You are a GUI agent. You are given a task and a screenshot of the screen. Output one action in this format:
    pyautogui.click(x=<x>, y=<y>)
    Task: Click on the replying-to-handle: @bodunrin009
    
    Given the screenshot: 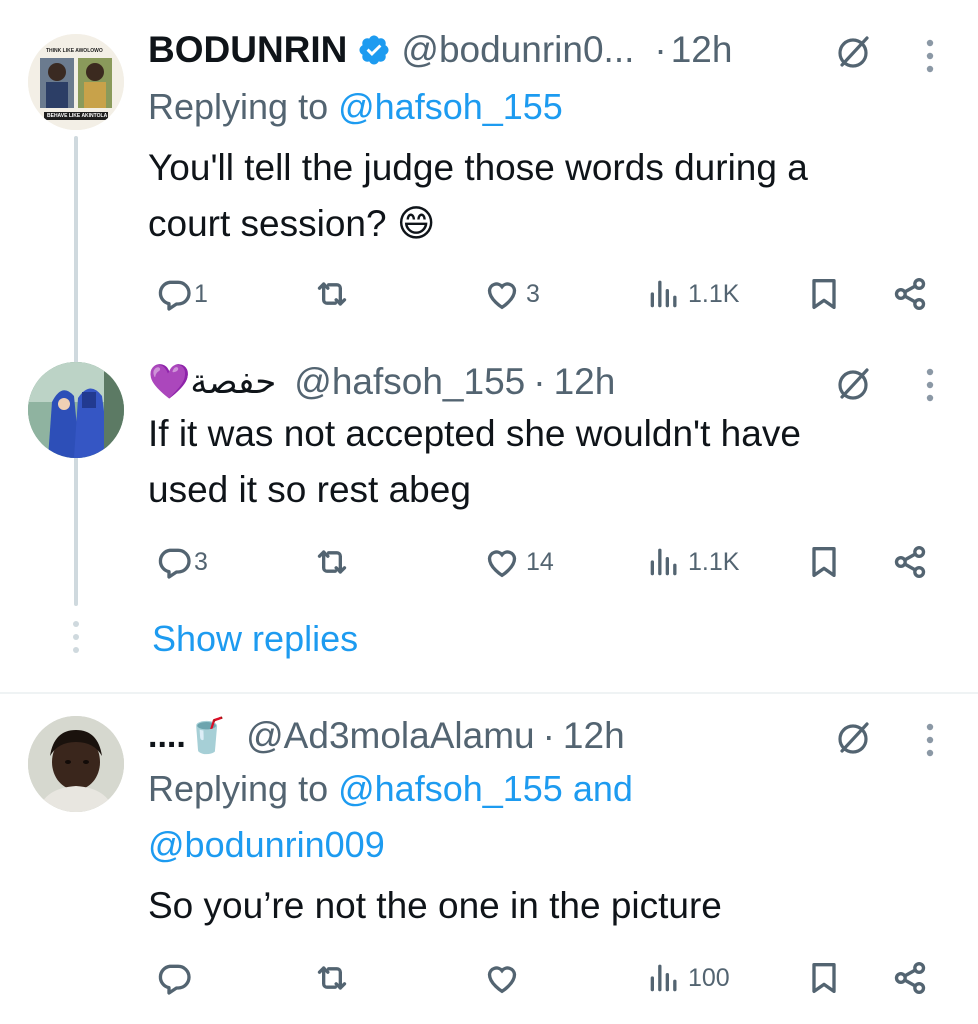 What is the action you would take?
    pyautogui.click(x=266, y=844)
    